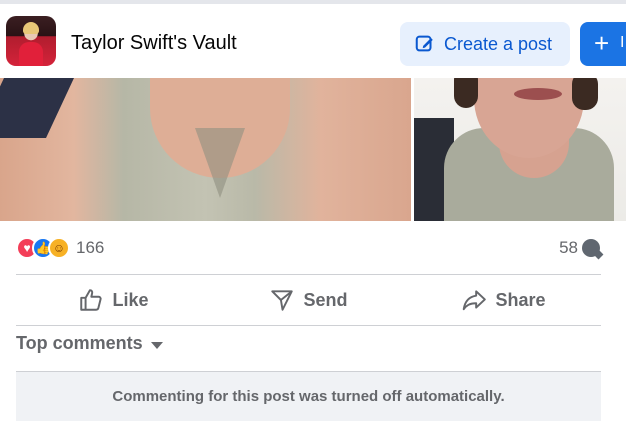 The height and width of the screenshot is (421, 626). I want to click on like-button: Like, so click(113, 300).